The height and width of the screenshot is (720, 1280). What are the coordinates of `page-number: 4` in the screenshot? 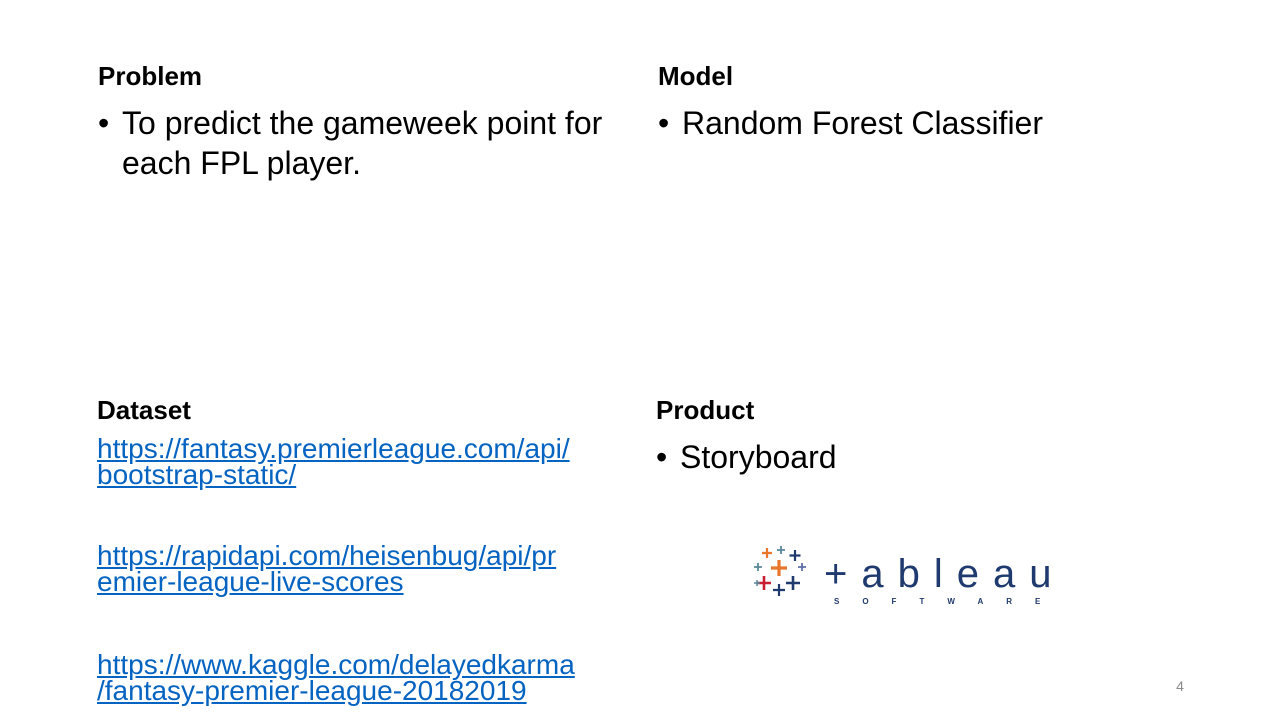 It's located at (1180, 686).